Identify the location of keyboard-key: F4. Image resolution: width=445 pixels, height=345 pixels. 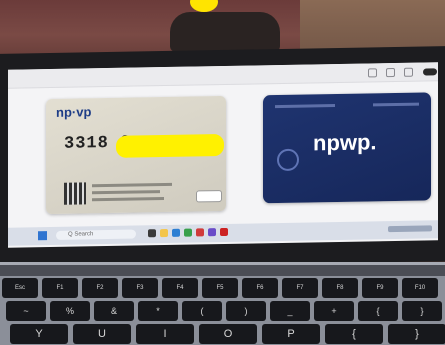
(180, 288).